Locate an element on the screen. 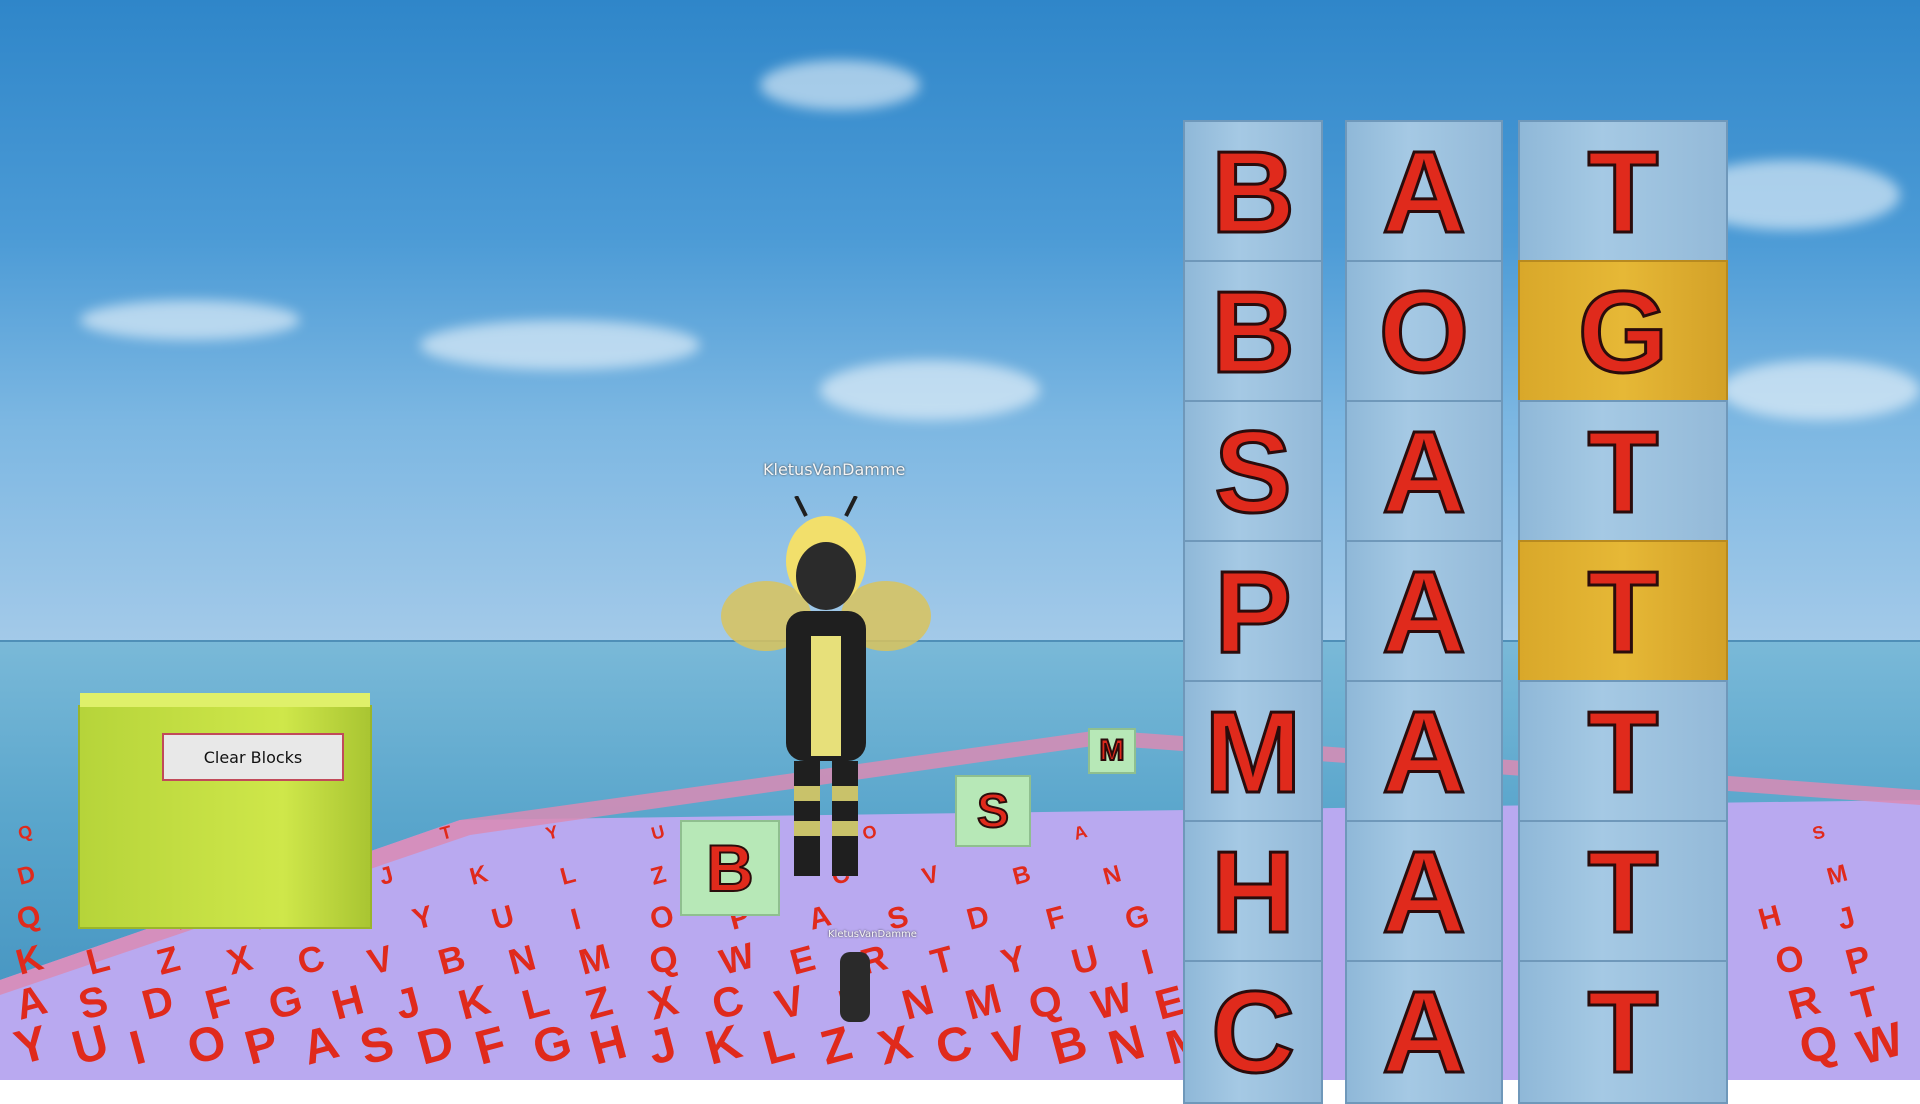 The image size is (1920, 1104). clear-blocks-sign: Clear Blocks is located at coordinates (225, 811).